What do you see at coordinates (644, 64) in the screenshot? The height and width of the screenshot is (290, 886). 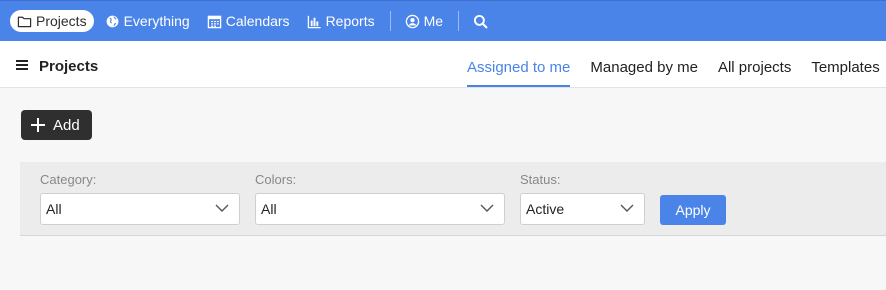 I see `tab-managed-by-me: Managed by me` at bounding box center [644, 64].